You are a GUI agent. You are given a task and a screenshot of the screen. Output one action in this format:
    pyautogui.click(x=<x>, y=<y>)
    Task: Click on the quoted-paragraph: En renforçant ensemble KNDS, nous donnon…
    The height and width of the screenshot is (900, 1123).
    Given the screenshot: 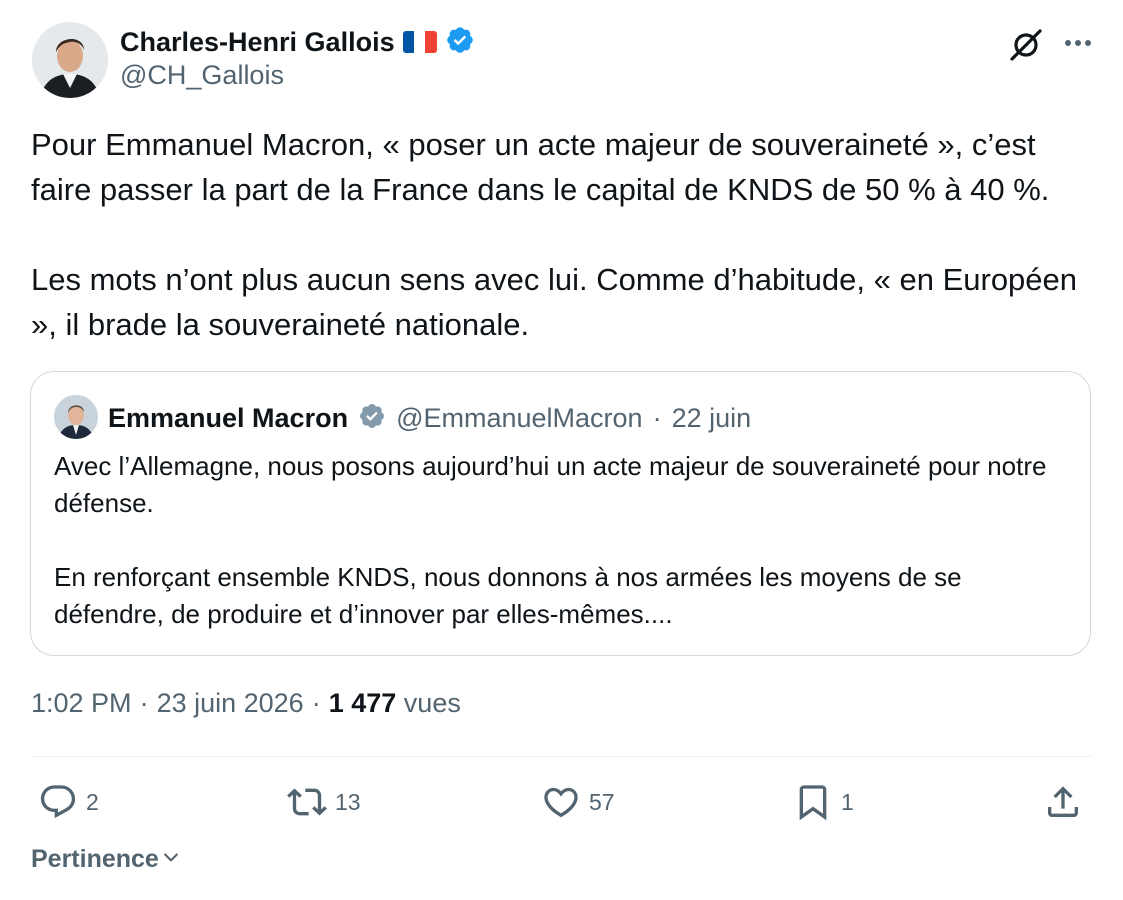 What is the action you would take?
    pyautogui.click(x=508, y=595)
    